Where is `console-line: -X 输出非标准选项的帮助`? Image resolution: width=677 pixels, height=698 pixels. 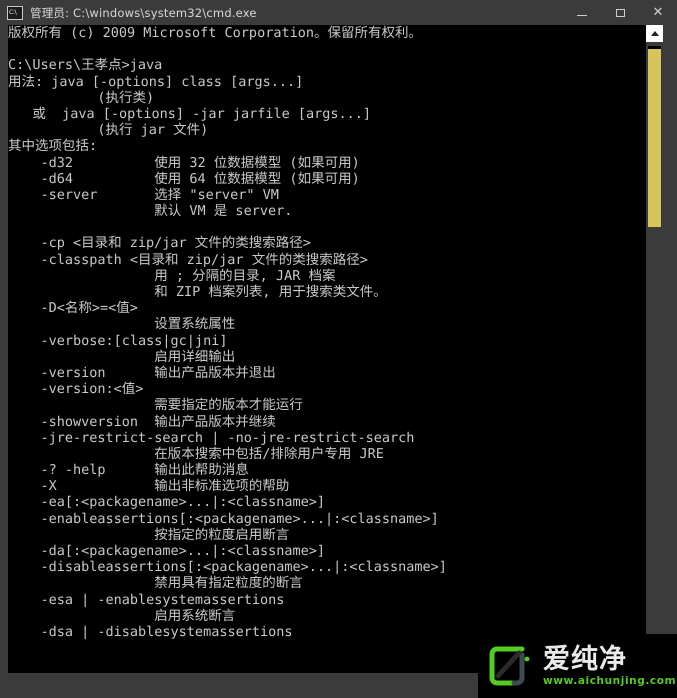
console-line: -X 输出非标准选项的帮助 is located at coordinates (149, 486).